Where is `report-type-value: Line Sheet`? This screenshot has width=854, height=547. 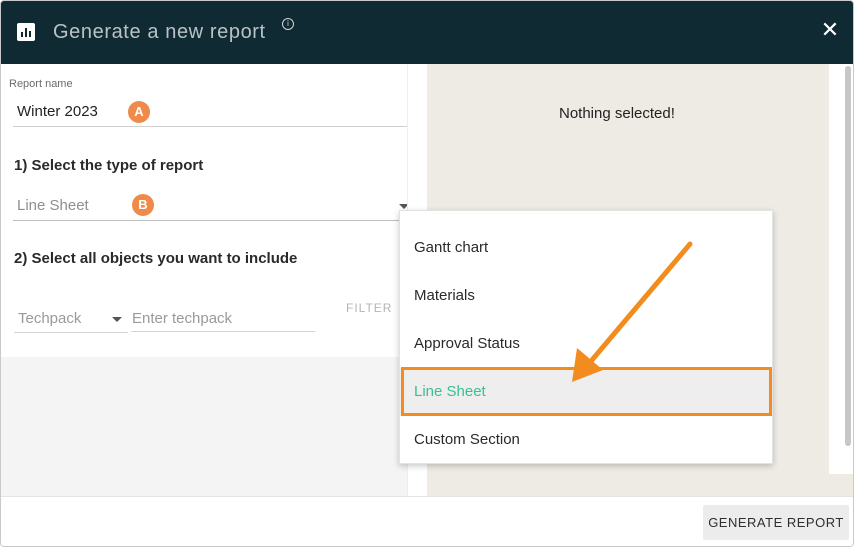
report-type-value: Line Sheet is located at coordinates (53, 205).